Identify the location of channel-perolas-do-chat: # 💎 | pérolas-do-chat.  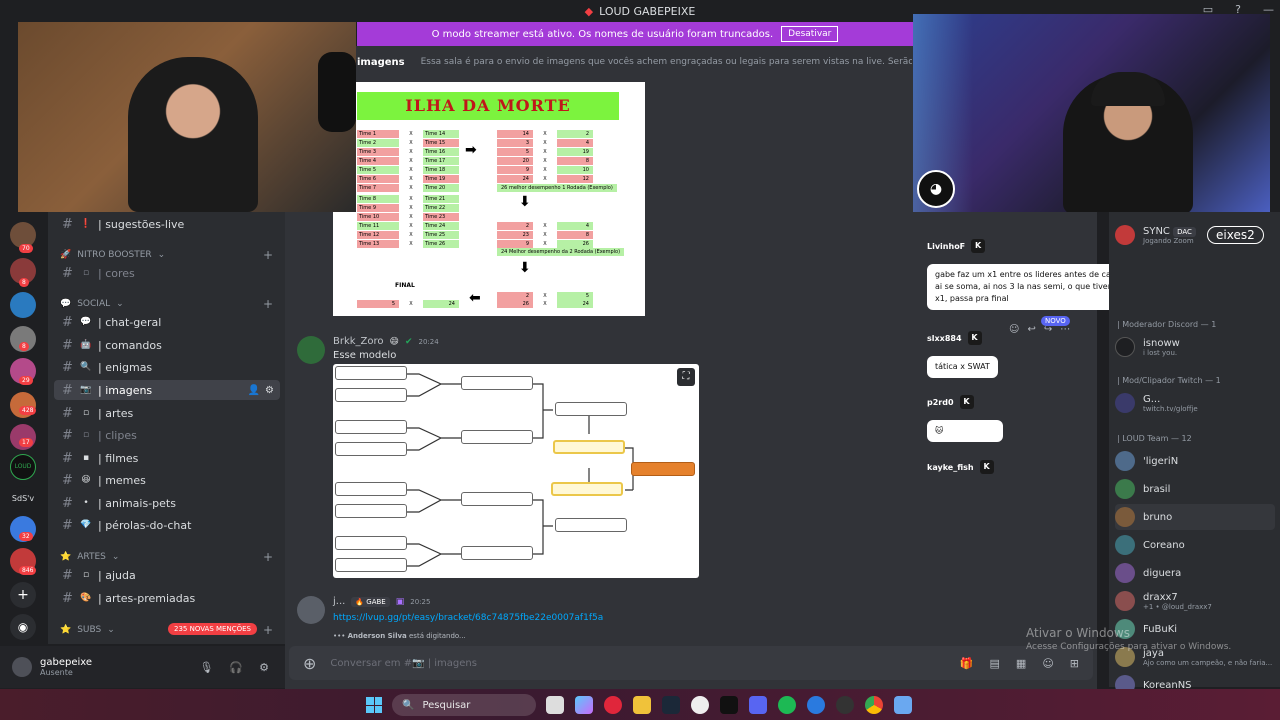
(167, 525).